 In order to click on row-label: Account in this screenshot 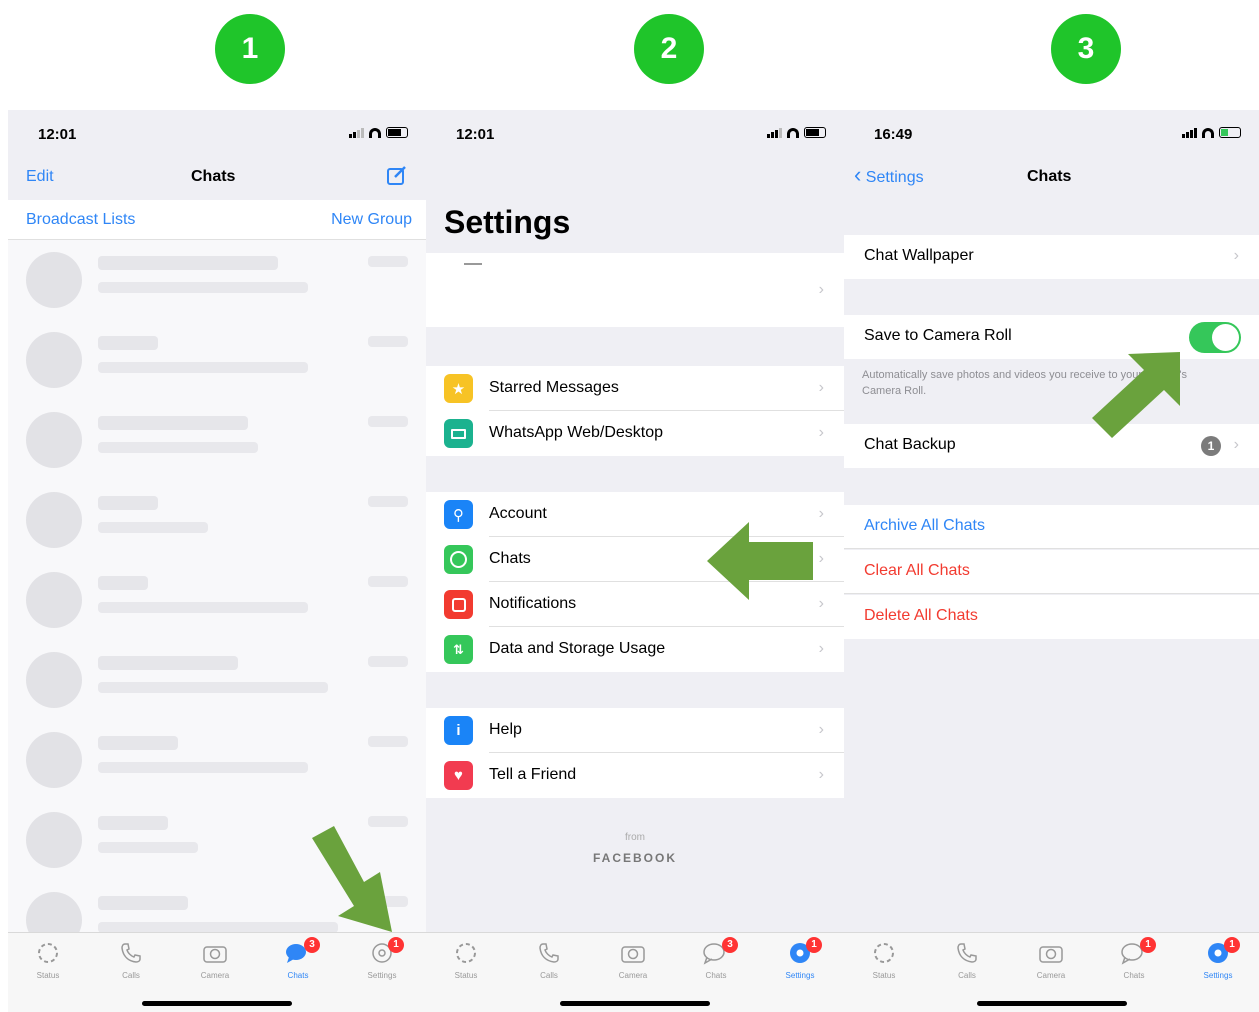, I will do `click(518, 513)`.